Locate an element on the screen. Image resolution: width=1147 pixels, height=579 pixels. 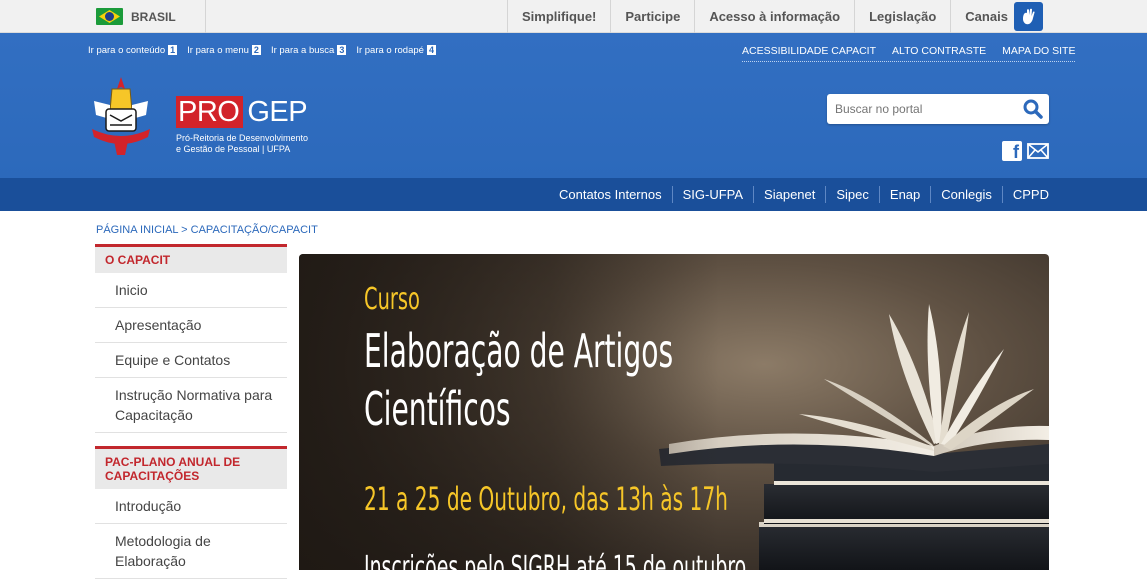
sidebar-section-pac: PAC-PLANO ANUAL DE CAPACITAÇÕES is located at coordinates (191, 467).